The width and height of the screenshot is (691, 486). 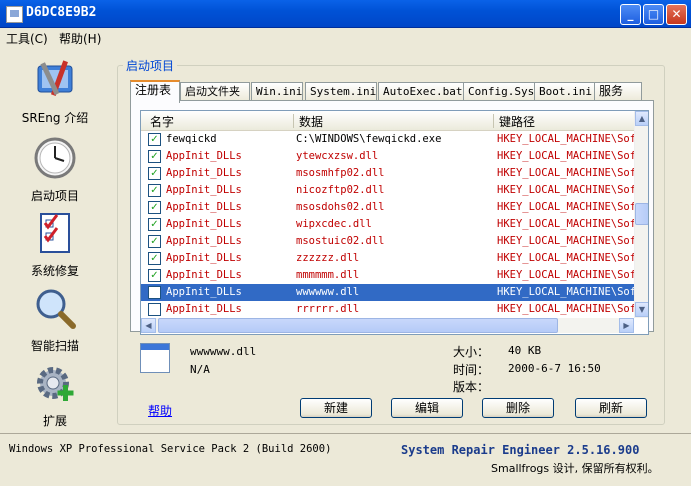 I want to click on entry-data: C:\WINDOWS\fewqickd.exe, so click(x=369, y=139).